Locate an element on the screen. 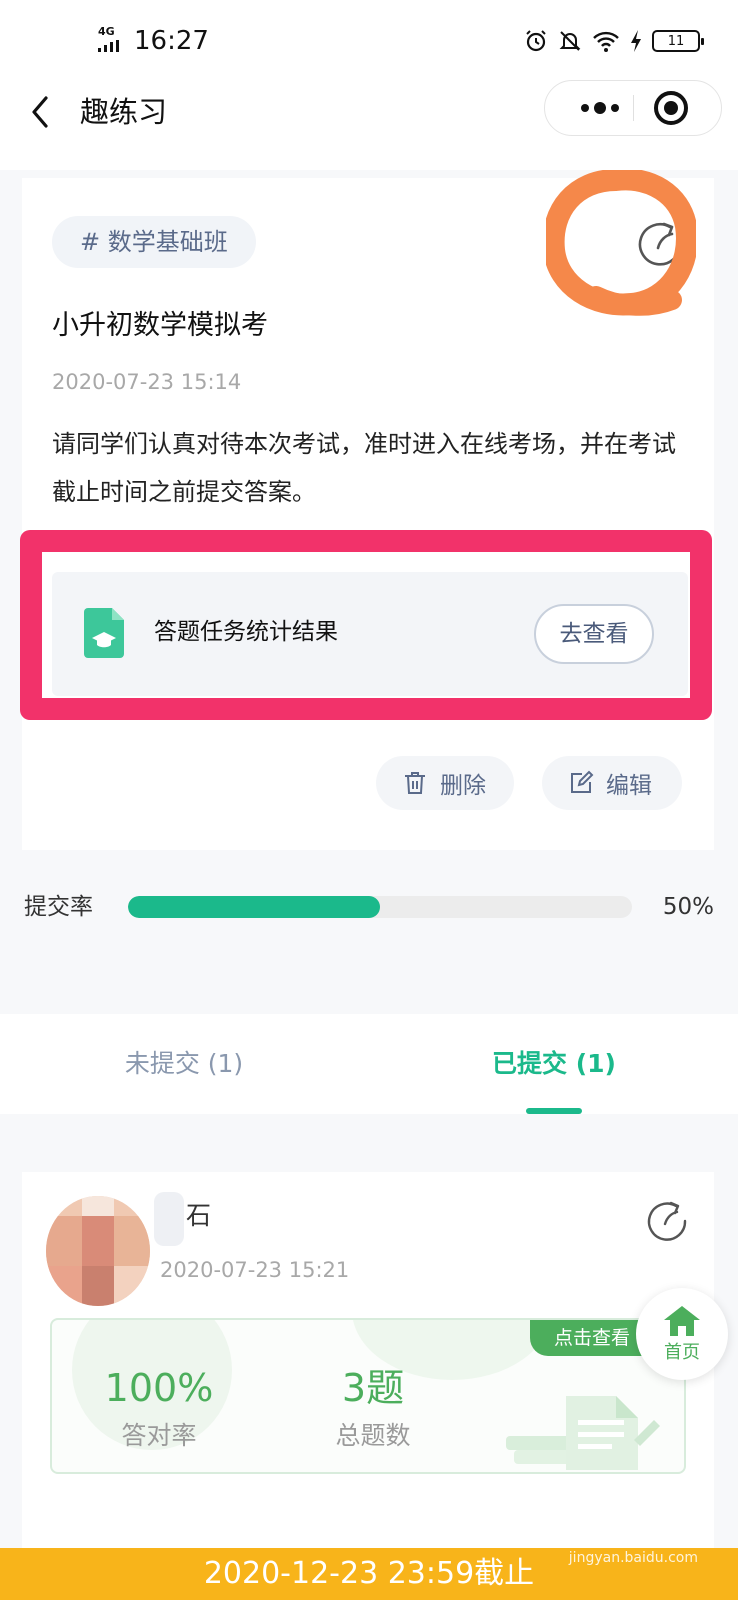 The image size is (738, 1600). edit-label: 编辑 is located at coordinates (629, 786).